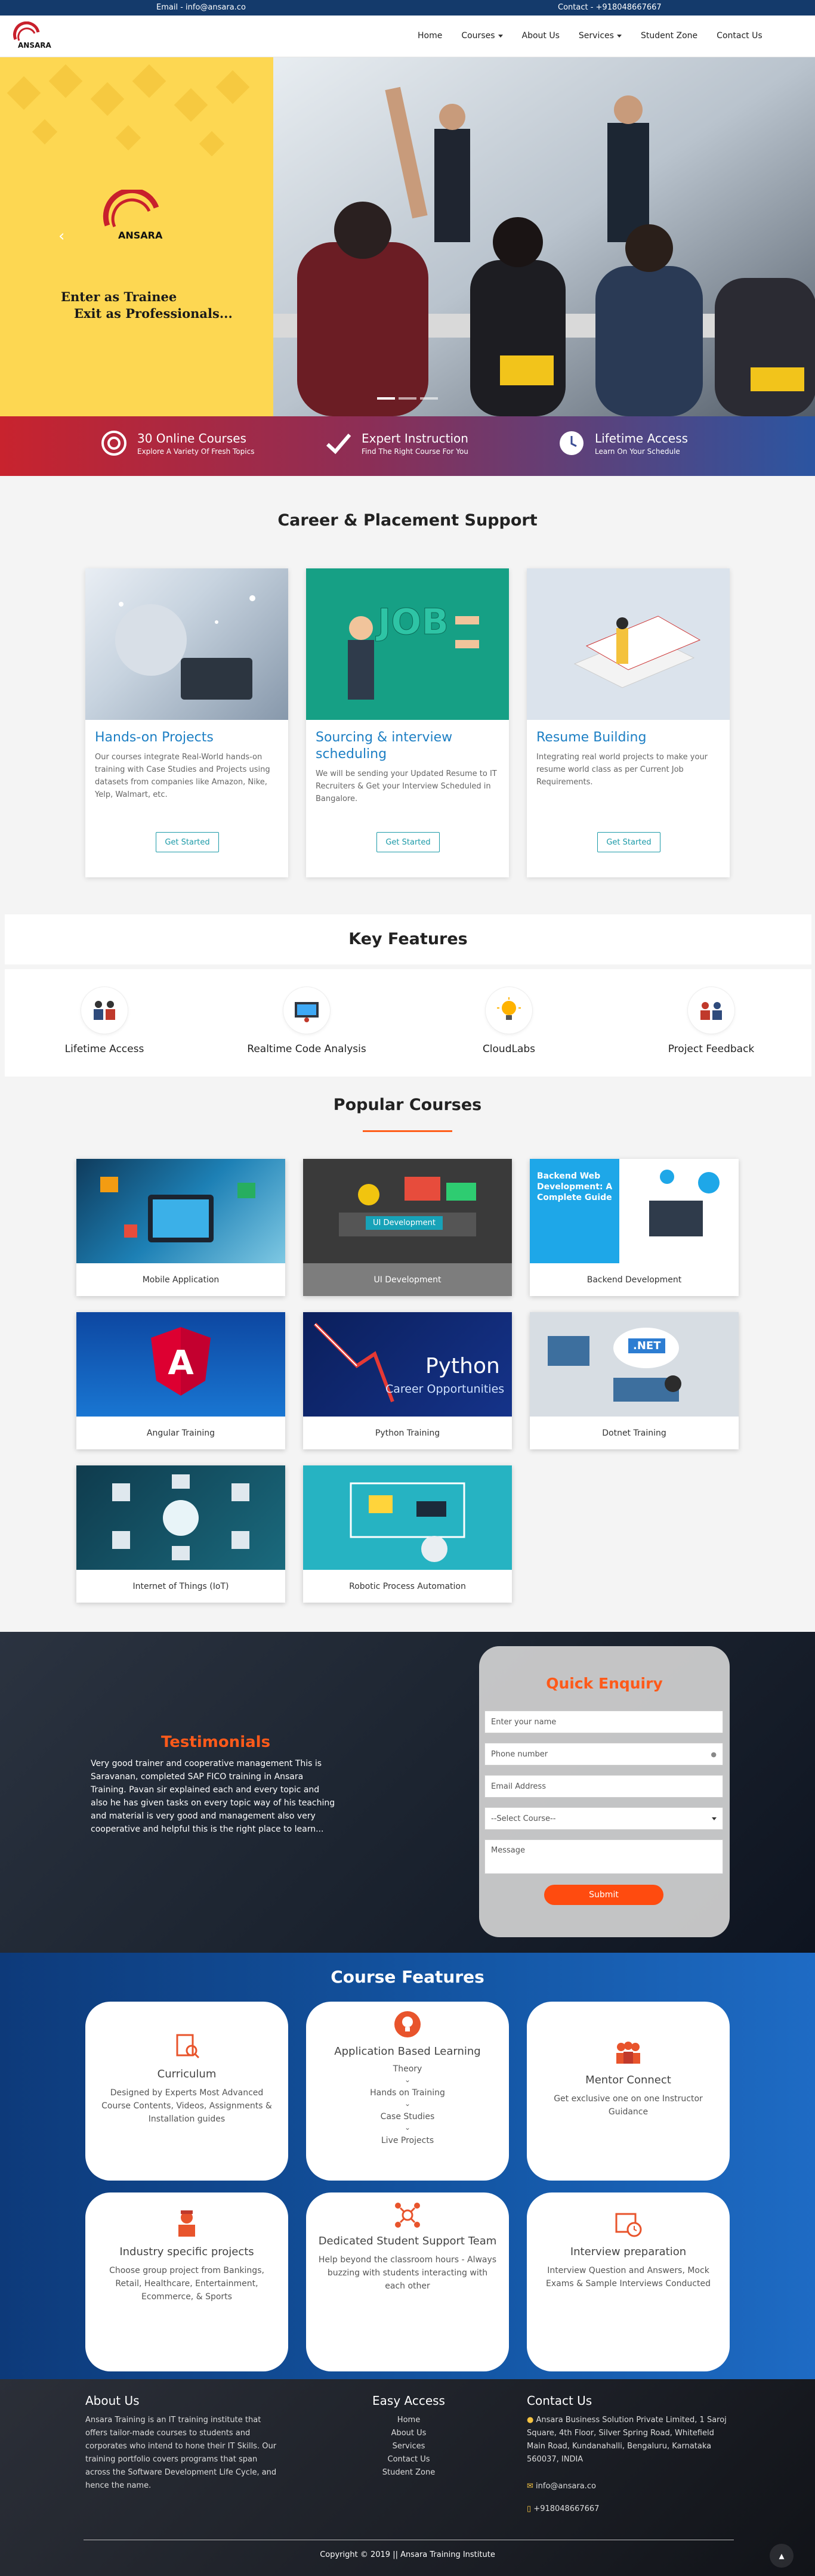 This screenshot has height=2576, width=815. Describe the element at coordinates (561, 2486) in the screenshot. I see `footer-email: ✉ info@ansara.co` at that location.